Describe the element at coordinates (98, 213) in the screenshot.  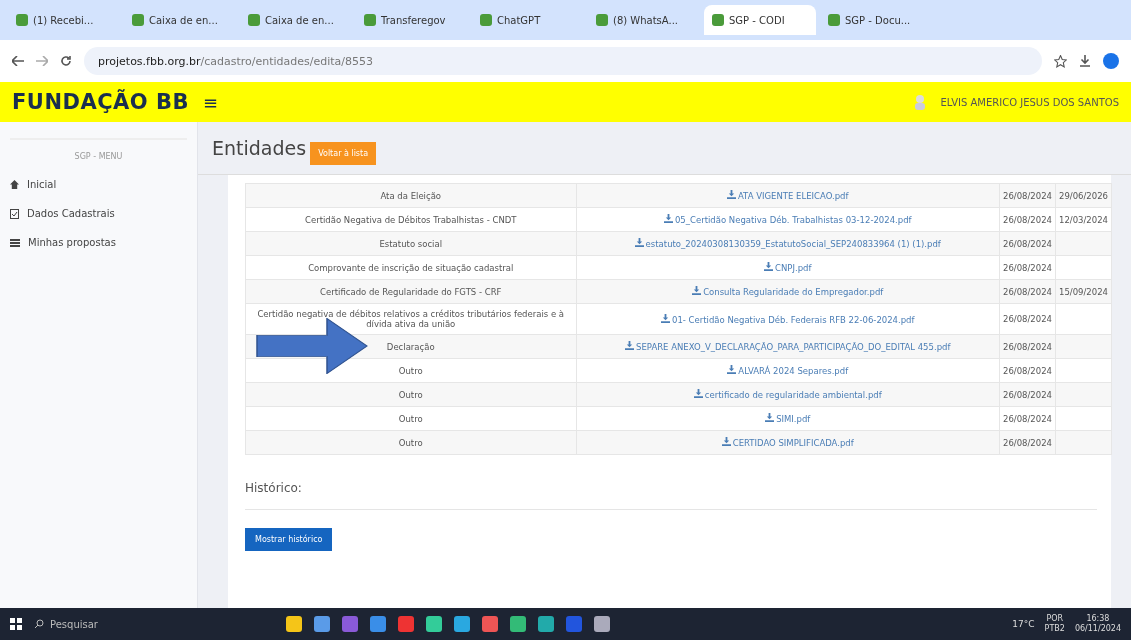
I see `sidebar-item: Dados Cadastrais` at that location.